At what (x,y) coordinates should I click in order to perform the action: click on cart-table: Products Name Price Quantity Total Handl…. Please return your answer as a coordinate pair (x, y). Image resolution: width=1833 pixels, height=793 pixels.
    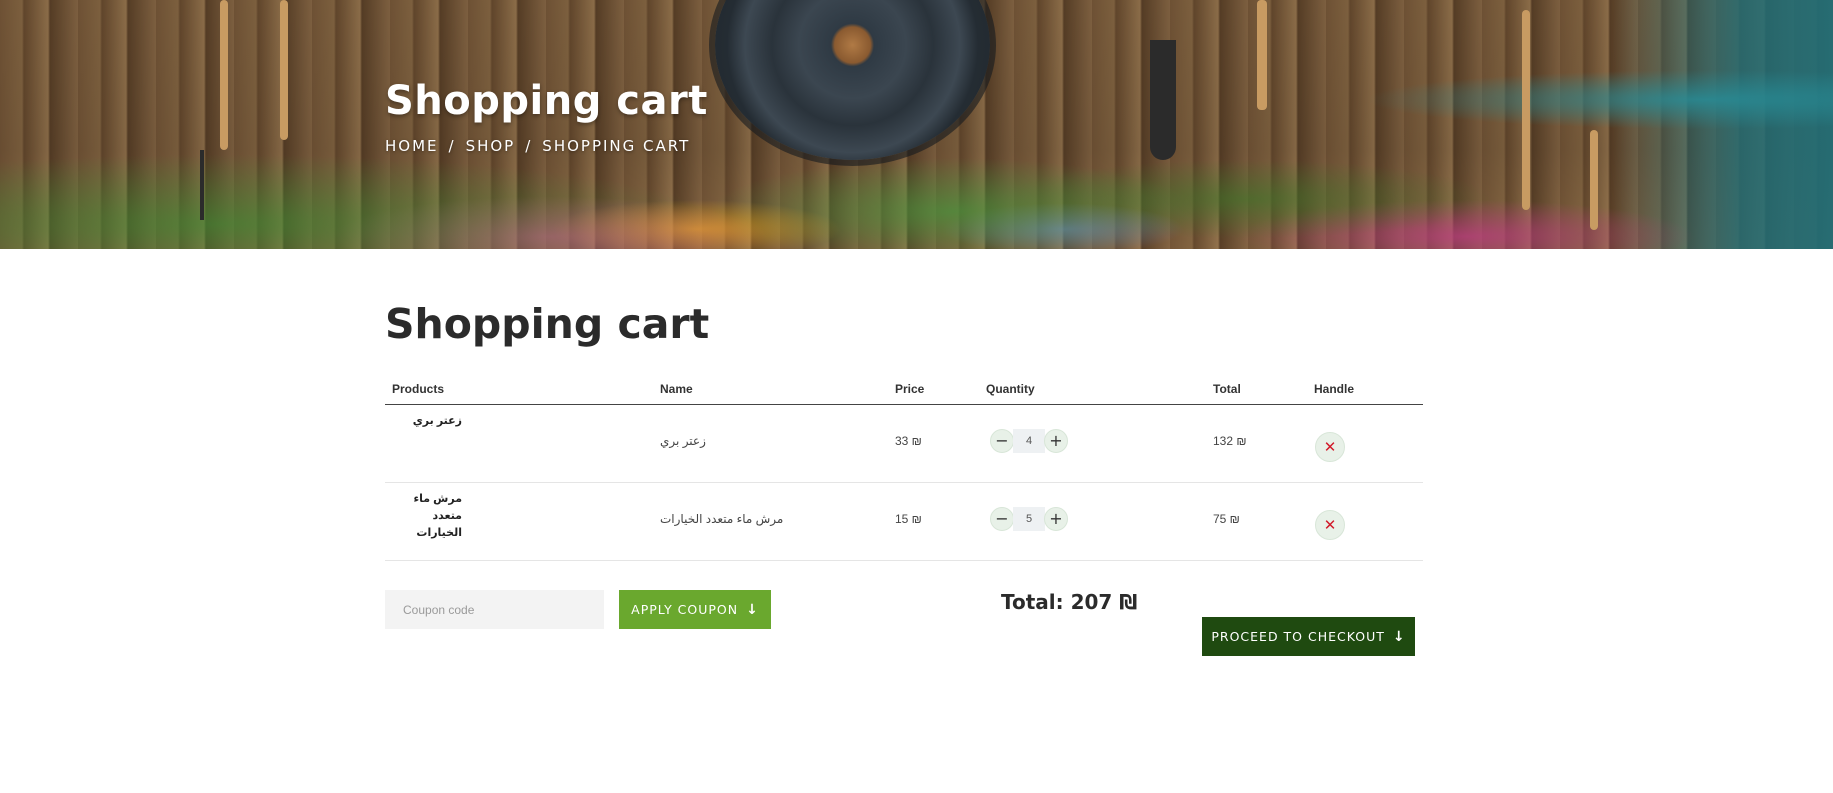
    Looking at the image, I should click on (904, 468).